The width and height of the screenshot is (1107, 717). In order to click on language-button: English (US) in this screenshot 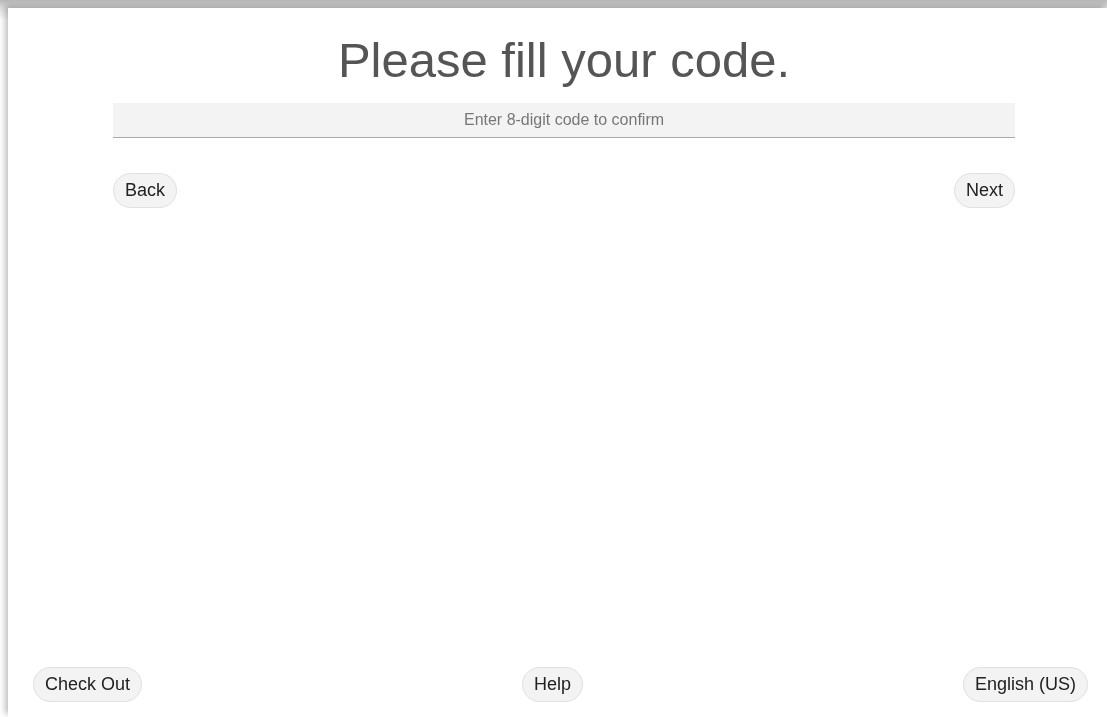, I will do `click(1025, 684)`.